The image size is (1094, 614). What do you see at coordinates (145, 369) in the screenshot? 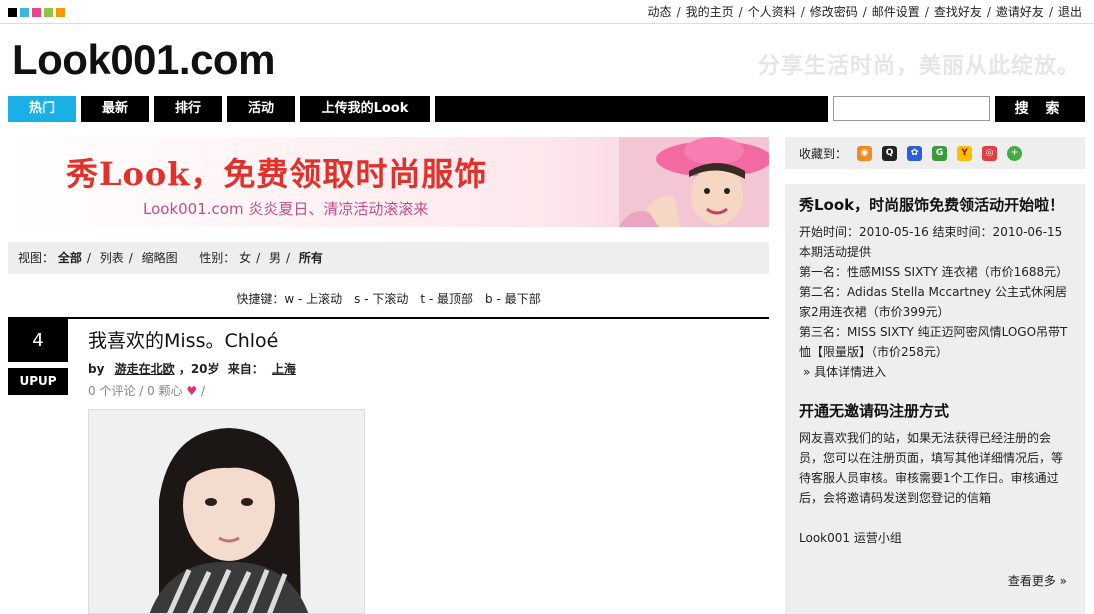
I see `post-author: 游走在北欧` at bounding box center [145, 369].